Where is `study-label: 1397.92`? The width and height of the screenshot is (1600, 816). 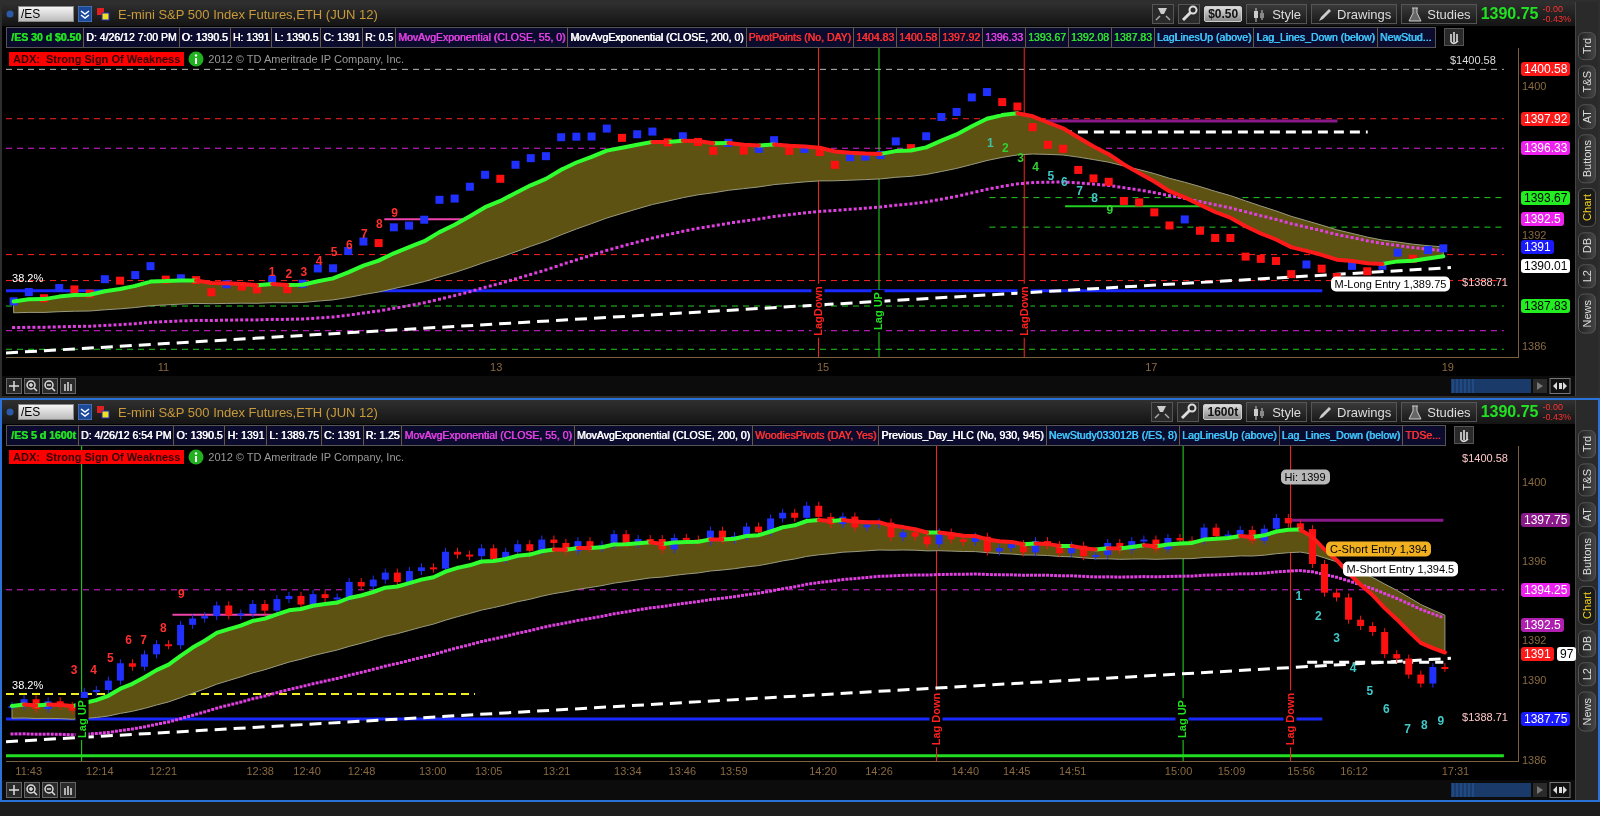 study-label: 1397.92 is located at coordinates (961, 37).